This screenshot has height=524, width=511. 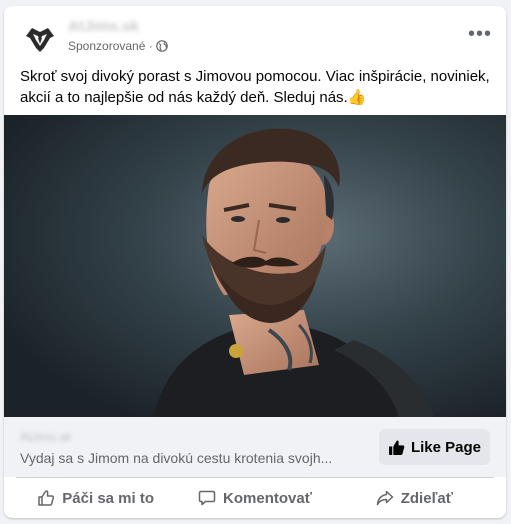 I want to click on like-button: Páči sa mi to, so click(x=95, y=498).